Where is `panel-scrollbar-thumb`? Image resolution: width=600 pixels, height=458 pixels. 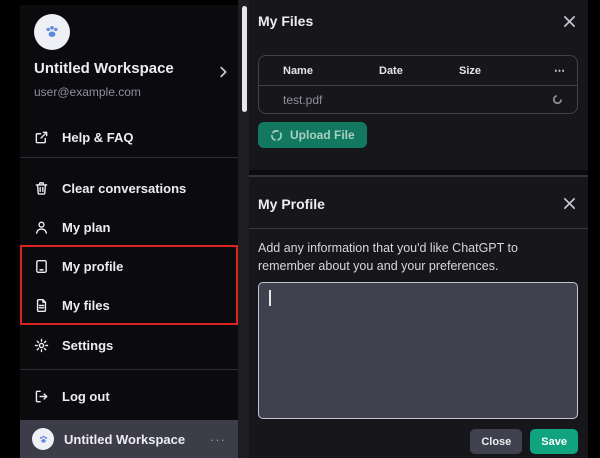
panel-scrollbar-thumb is located at coordinates (244, 59).